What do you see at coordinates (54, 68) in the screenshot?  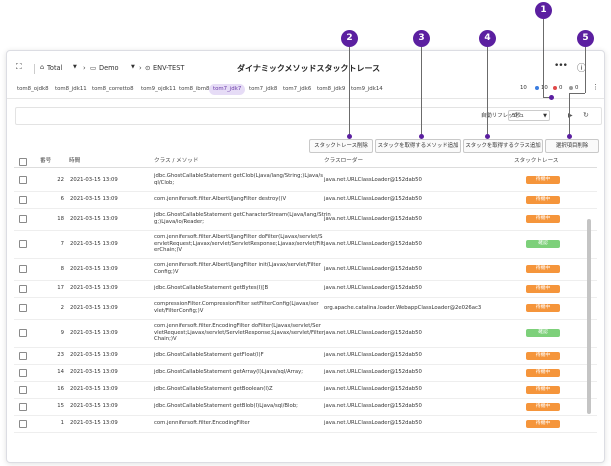 I see `total-select: Total` at bounding box center [54, 68].